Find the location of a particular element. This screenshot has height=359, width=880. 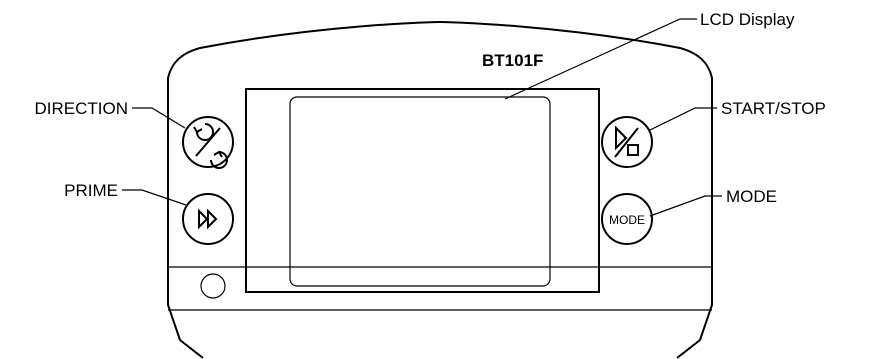

label-start-stop: START/STOP is located at coordinates (773, 108).